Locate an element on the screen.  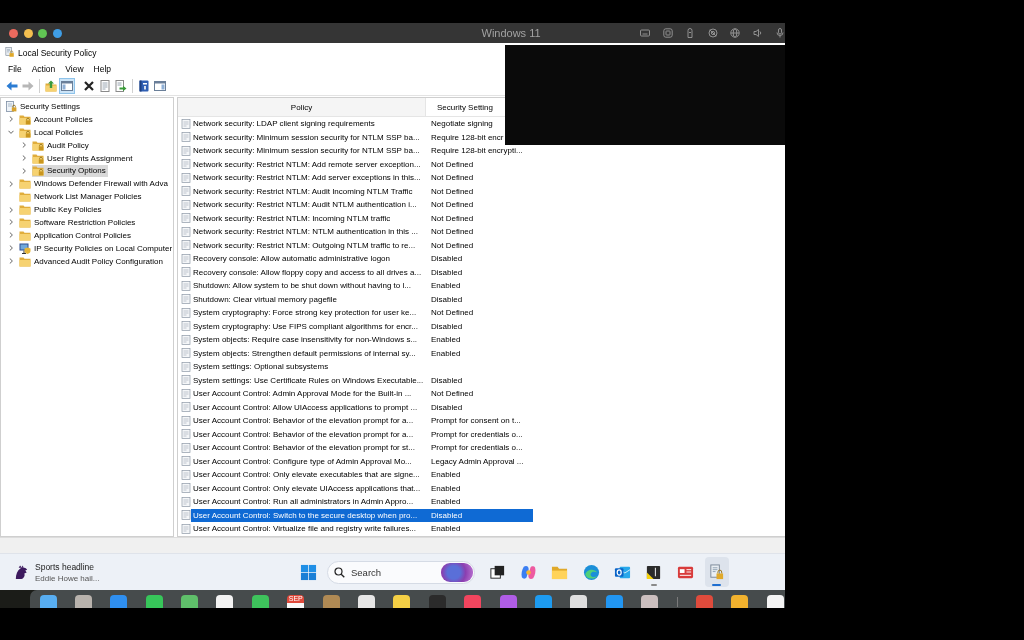
search-icon is located at coordinates (339, 572).